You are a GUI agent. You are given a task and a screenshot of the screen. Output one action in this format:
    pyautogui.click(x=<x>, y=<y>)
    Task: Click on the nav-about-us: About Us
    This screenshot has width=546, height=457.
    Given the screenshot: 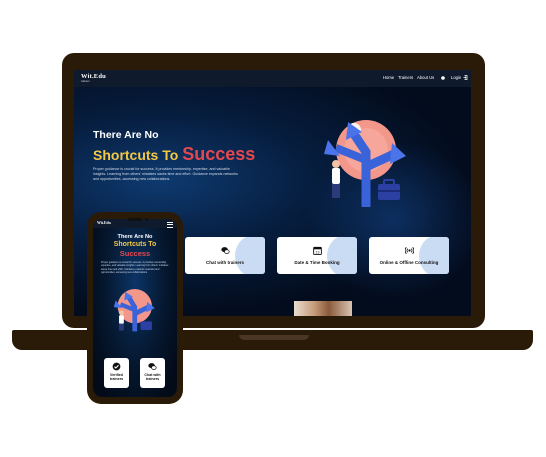 What is the action you would take?
    pyautogui.click(x=425, y=77)
    